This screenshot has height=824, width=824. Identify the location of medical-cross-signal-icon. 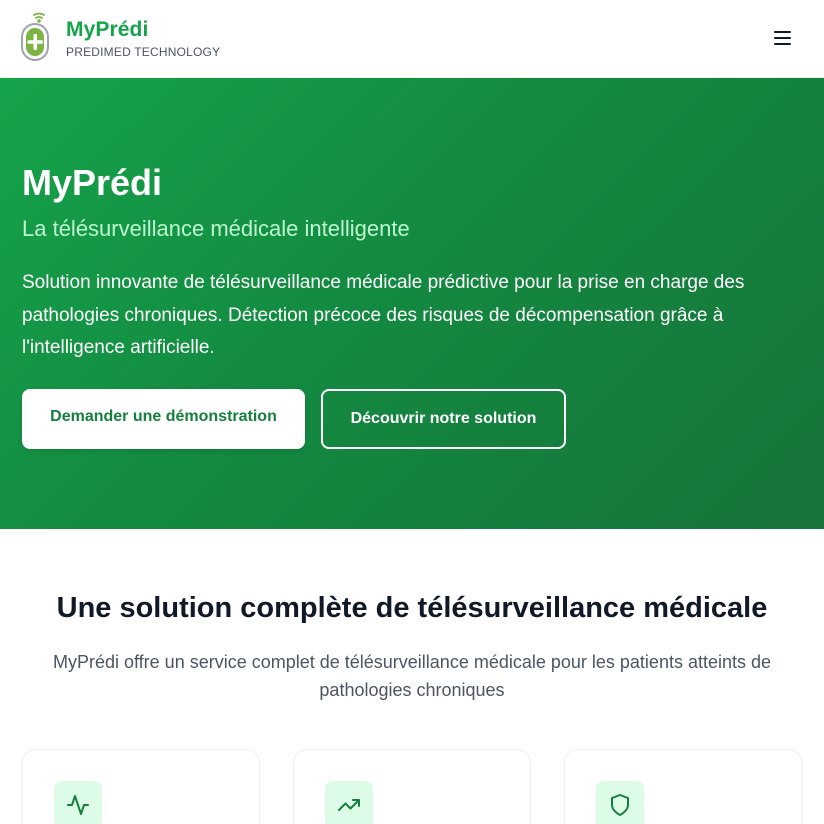
(37, 38).